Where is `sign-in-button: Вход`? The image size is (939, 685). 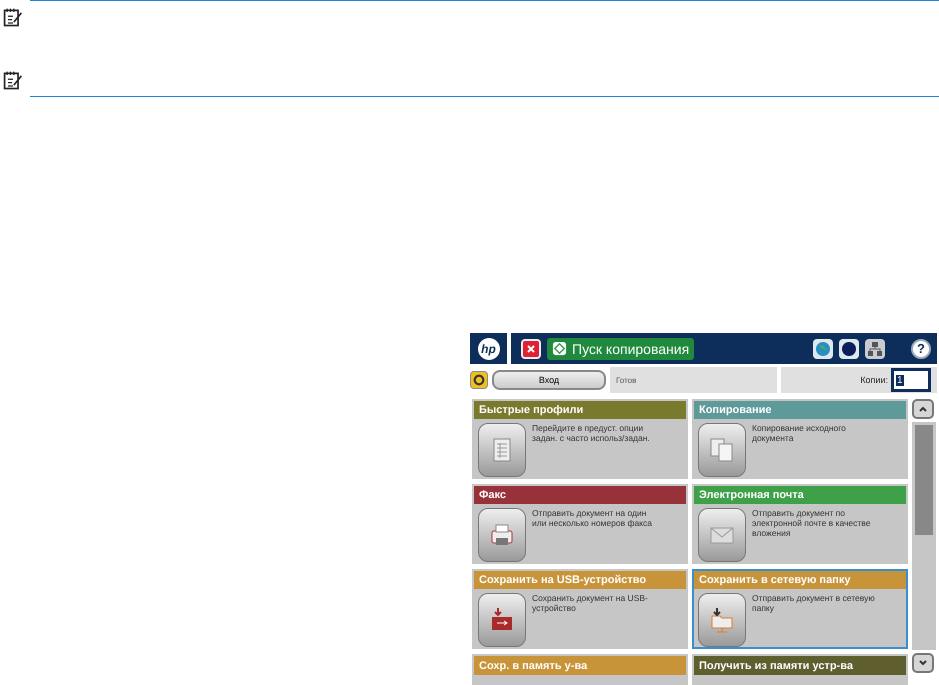
sign-in-button: Вход is located at coordinates (549, 380).